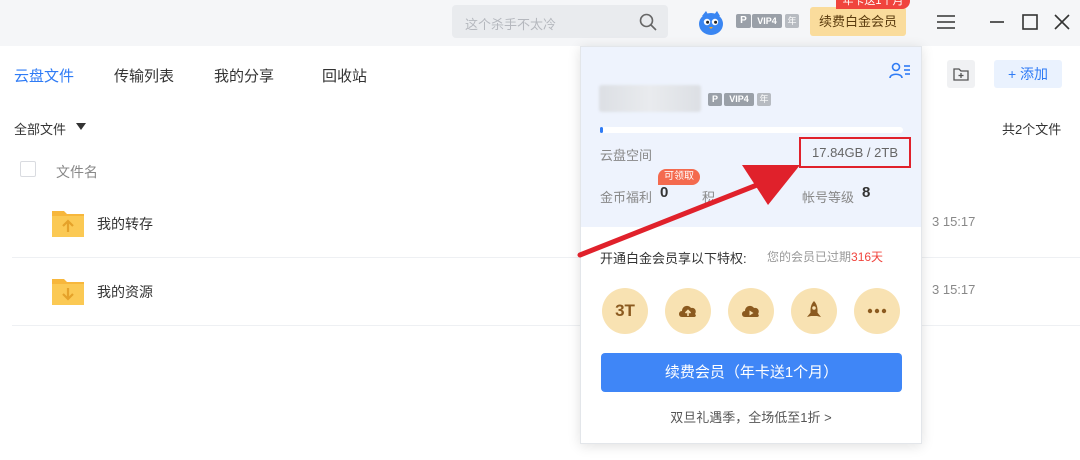 The height and width of the screenshot is (460, 1080). Describe the element at coordinates (751, 130) in the screenshot. I see `quota-progress-bar` at that location.